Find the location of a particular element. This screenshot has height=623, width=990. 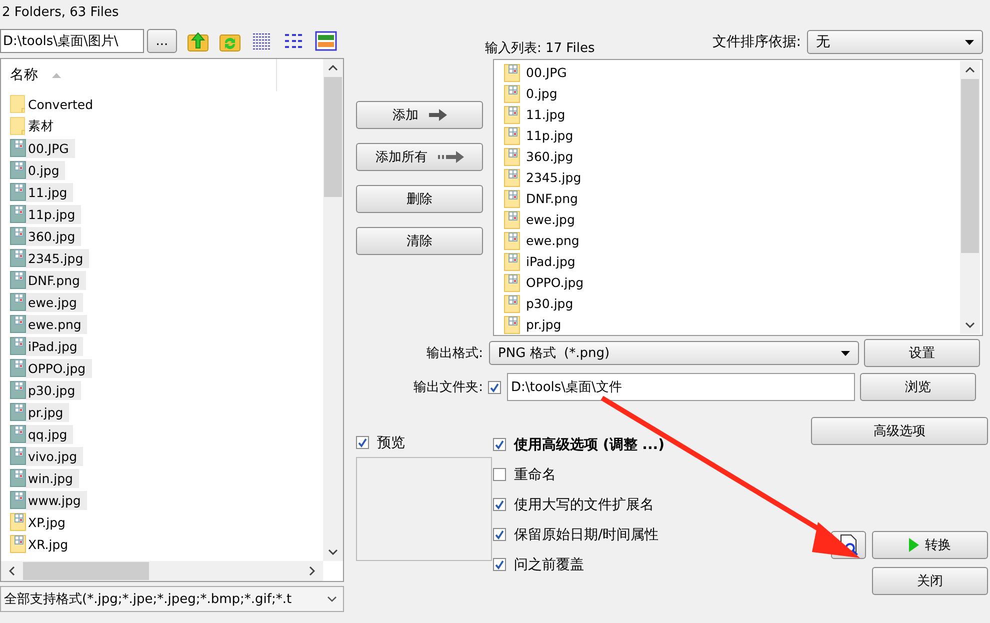

output-format-dropdown: PNG 格式 (*.png) is located at coordinates (674, 353).